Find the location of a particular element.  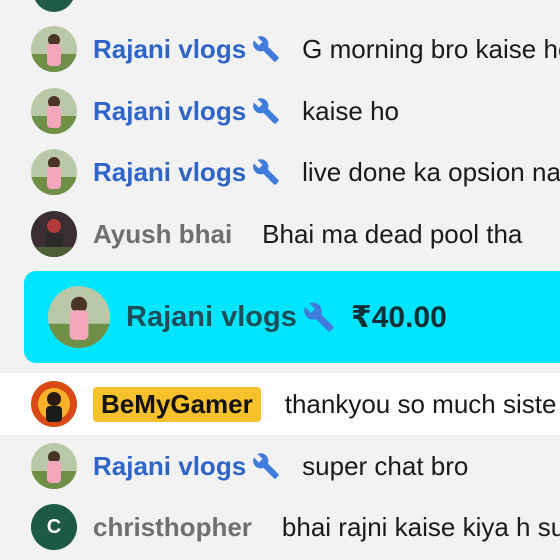

chat-message-partial is located at coordinates (280, 9).